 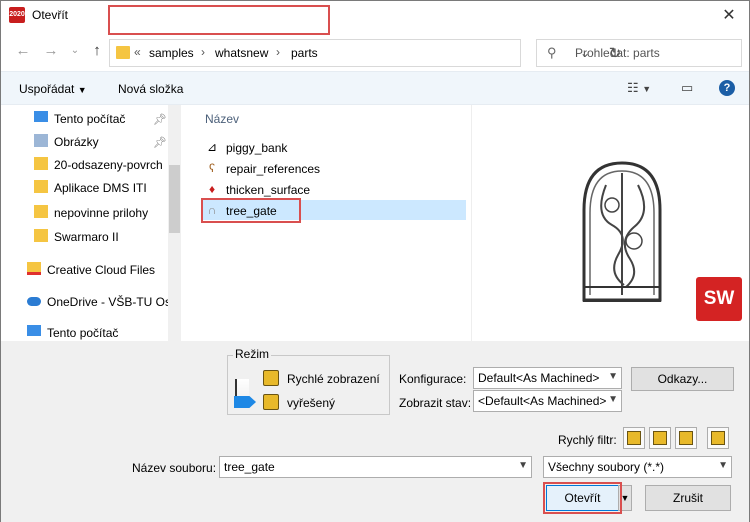 What do you see at coordinates (375, 16) in the screenshot?
I see `title-bar: 2020 Otevřít ✕` at bounding box center [375, 16].